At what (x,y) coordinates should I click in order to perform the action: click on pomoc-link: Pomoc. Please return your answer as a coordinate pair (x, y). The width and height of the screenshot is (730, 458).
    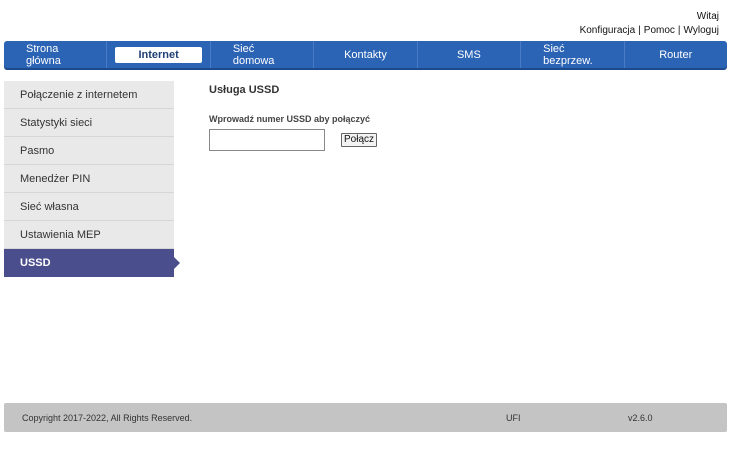
    Looking at the image, I should click on (659, 30).